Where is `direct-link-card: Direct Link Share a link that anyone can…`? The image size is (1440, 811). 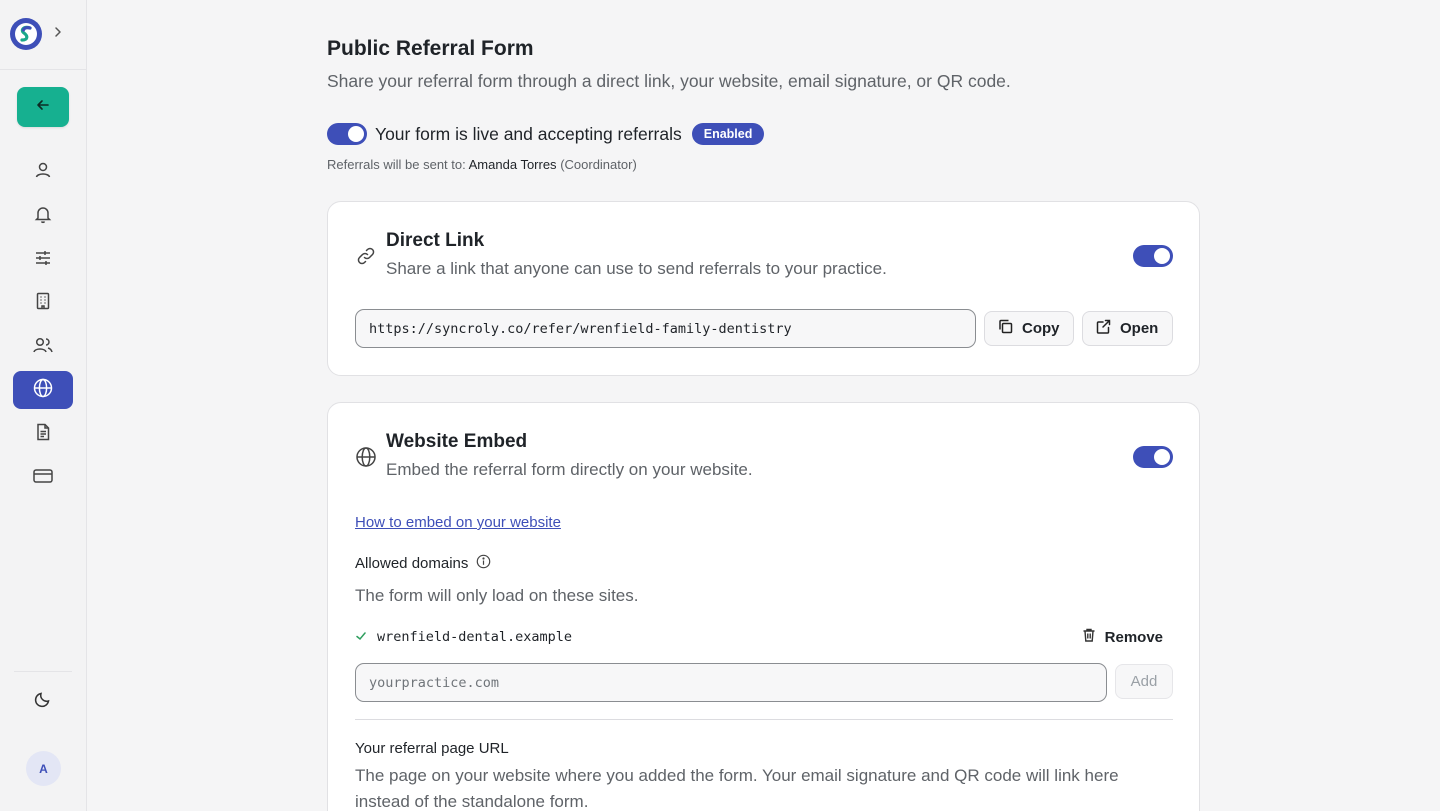
direct-link-card: Direct Link Share a link that anyone can… is located at coordinates (763, 288).